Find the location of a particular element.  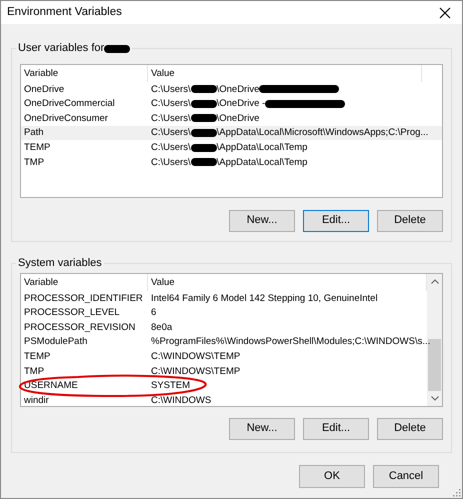

variable-name: Path is located at coordinates (34, 133).